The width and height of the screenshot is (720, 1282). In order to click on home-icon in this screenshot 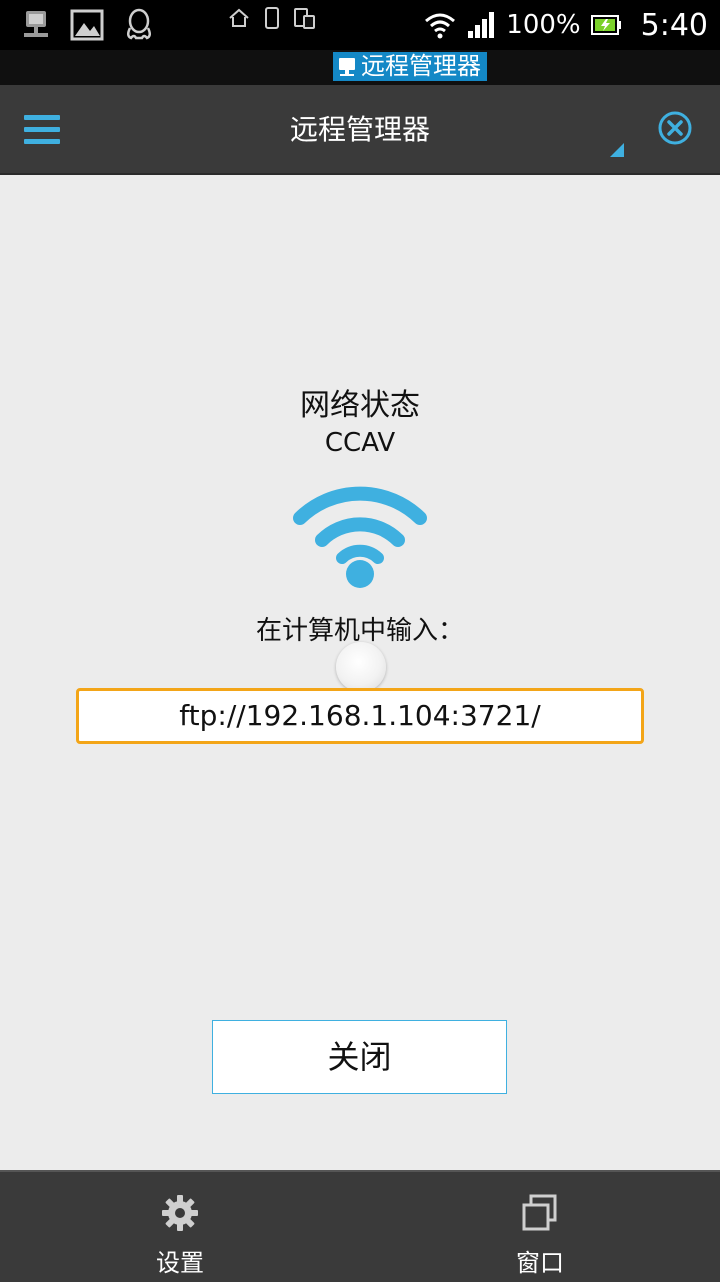, I will do `click(239, 18)`.